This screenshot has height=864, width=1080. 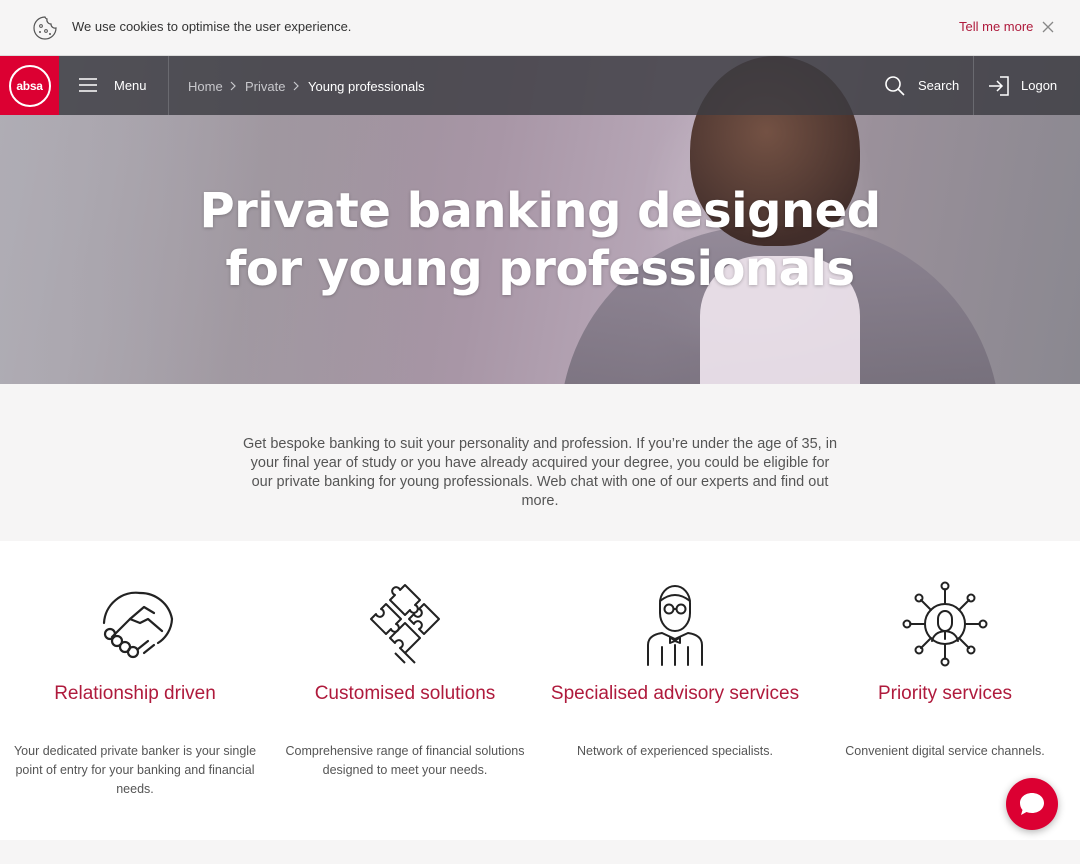 What do you see at coordinates (130, 85) in the screenshot?
I see `menu-label: Menu` at bounding box center [130, 85].